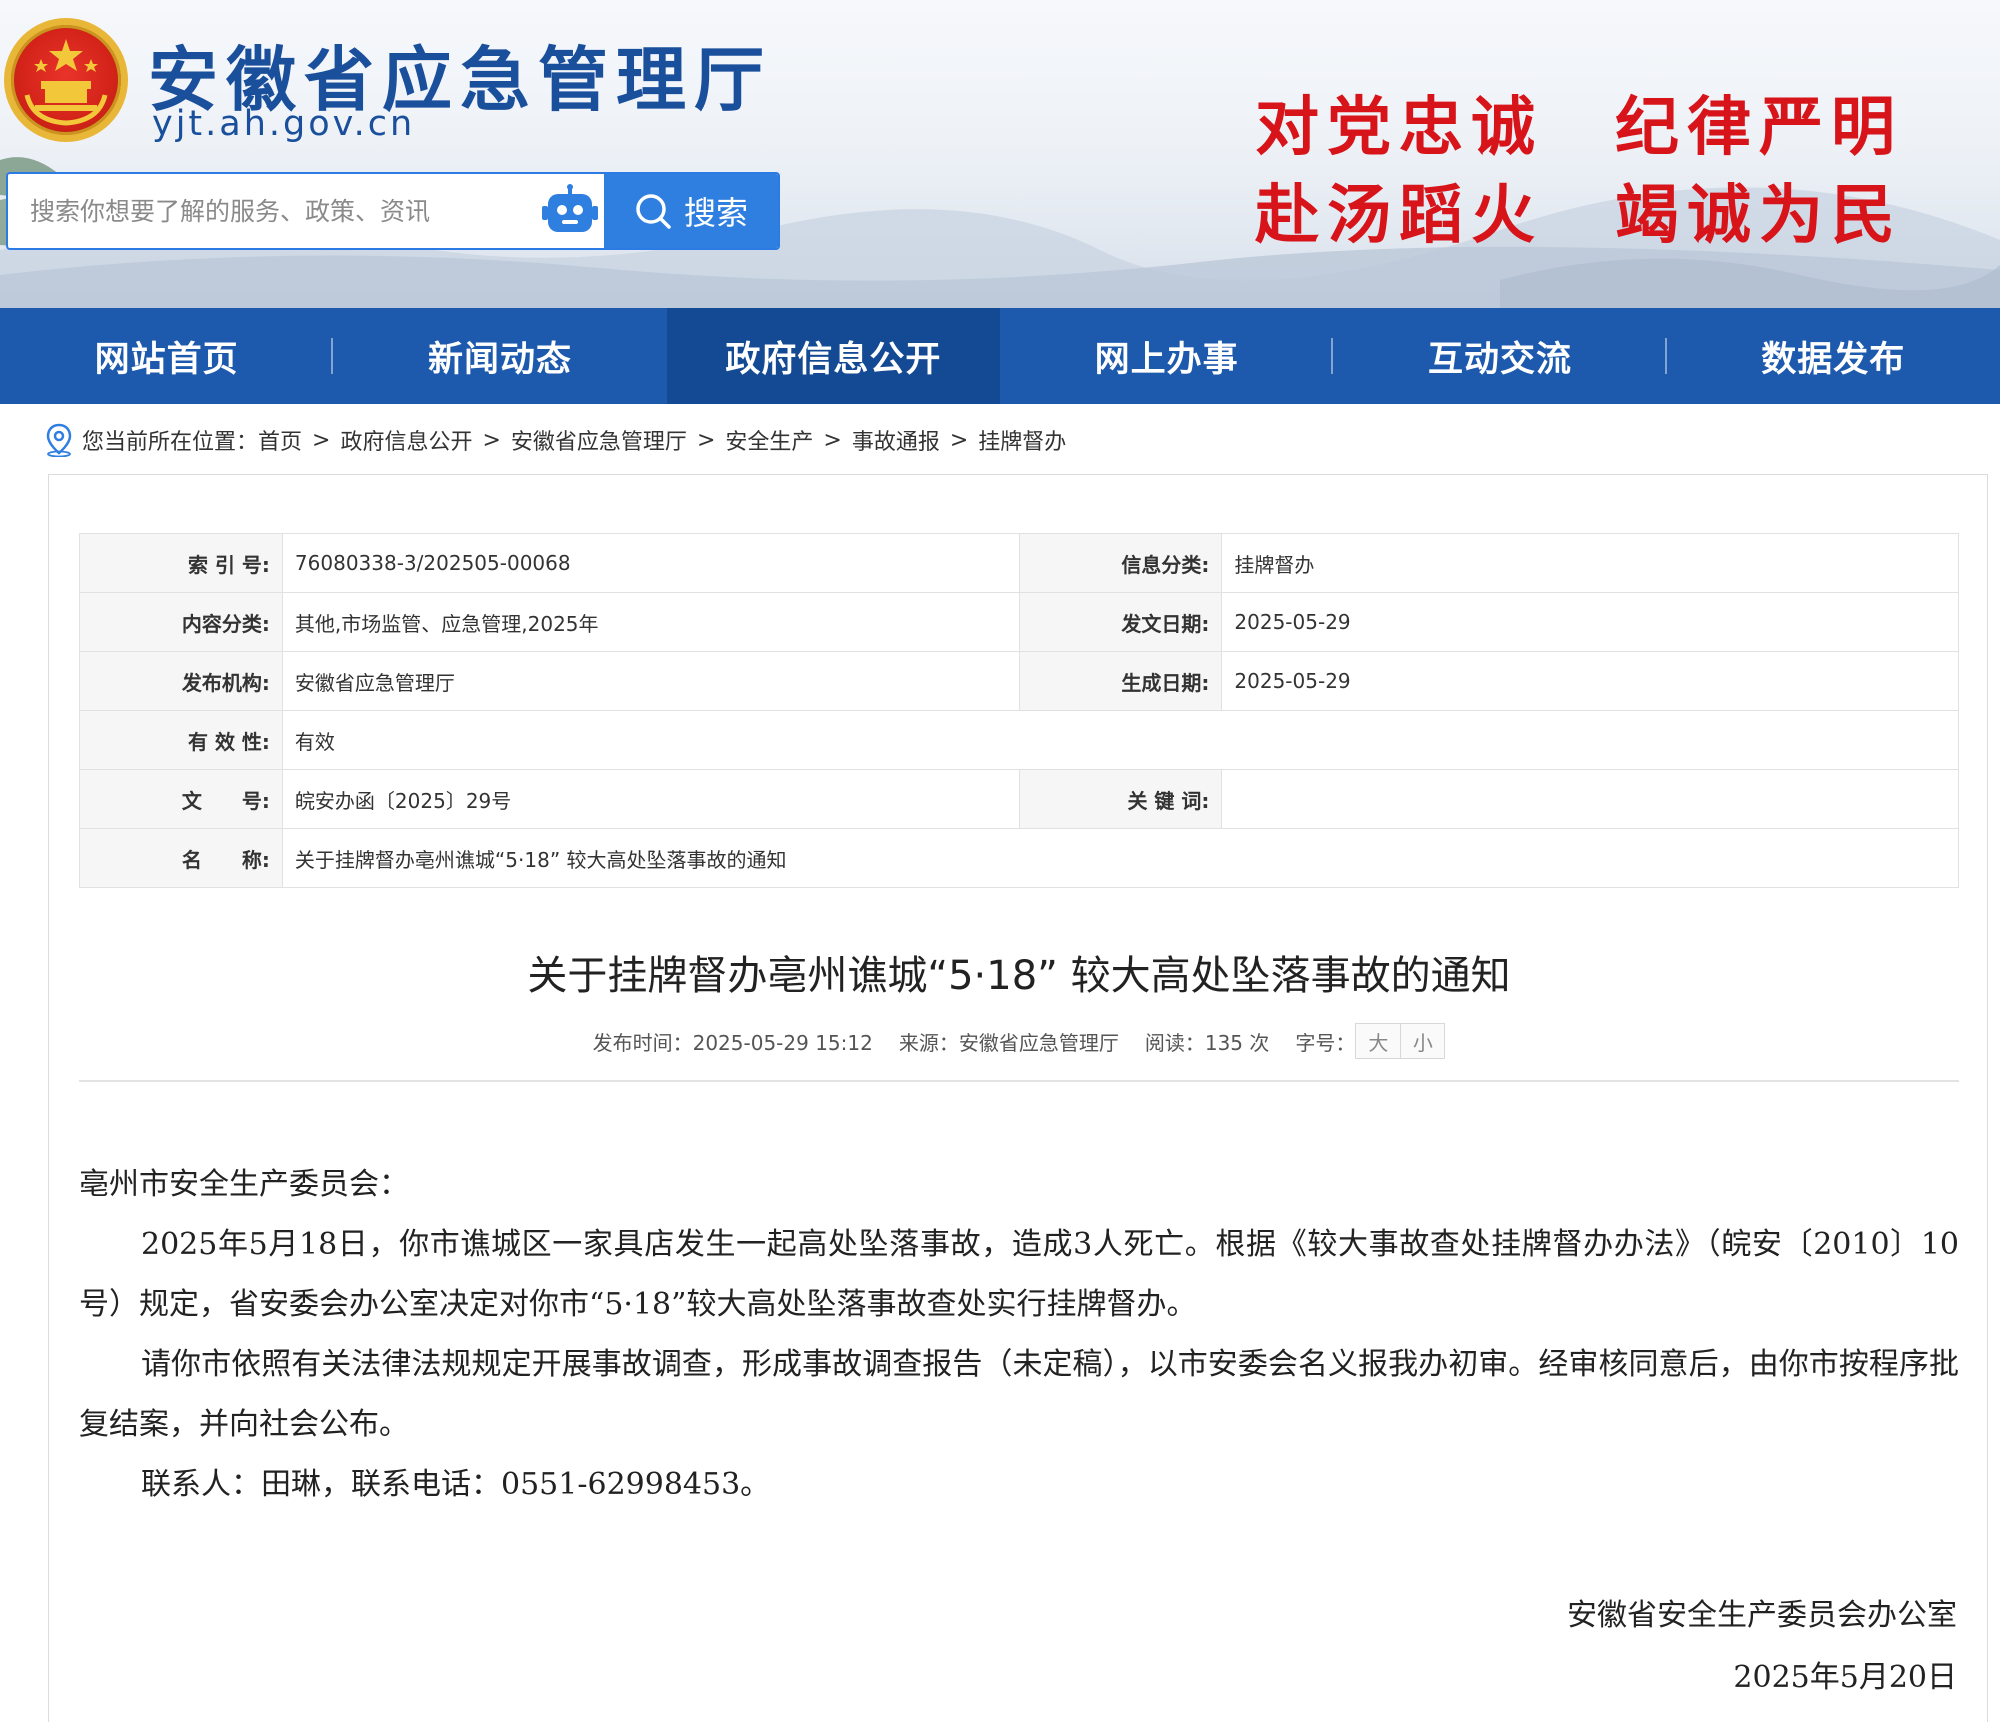  Describe the element at coordinates (599, 440) in the screenshot. I see `breadcrumb-item-department: 安徽省应急管理厅` at that location.